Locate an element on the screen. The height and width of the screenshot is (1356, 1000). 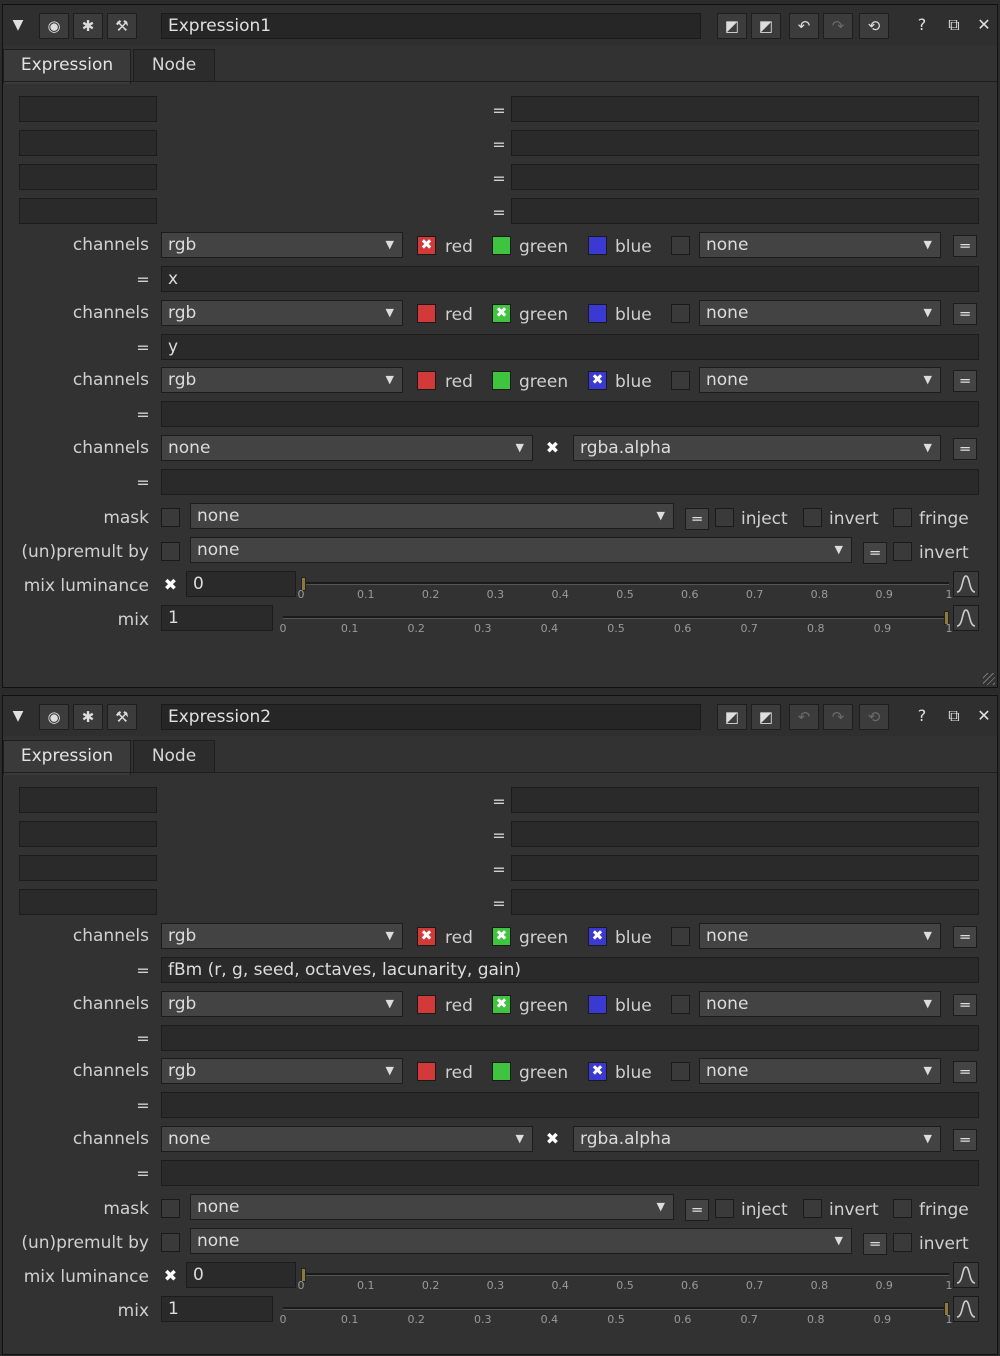
revert-icon: ⟲ is located at coordinates (874, 26).